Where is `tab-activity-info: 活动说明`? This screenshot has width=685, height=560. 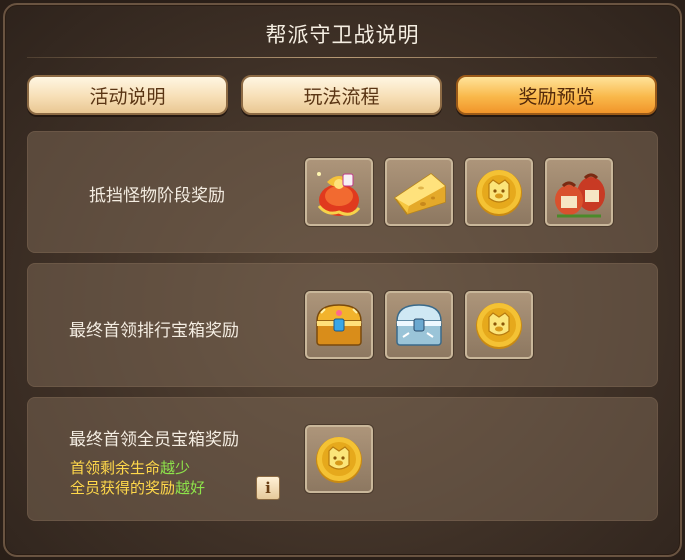 tab-activity-info: 活动说明 is located at coordinates (127, 95).